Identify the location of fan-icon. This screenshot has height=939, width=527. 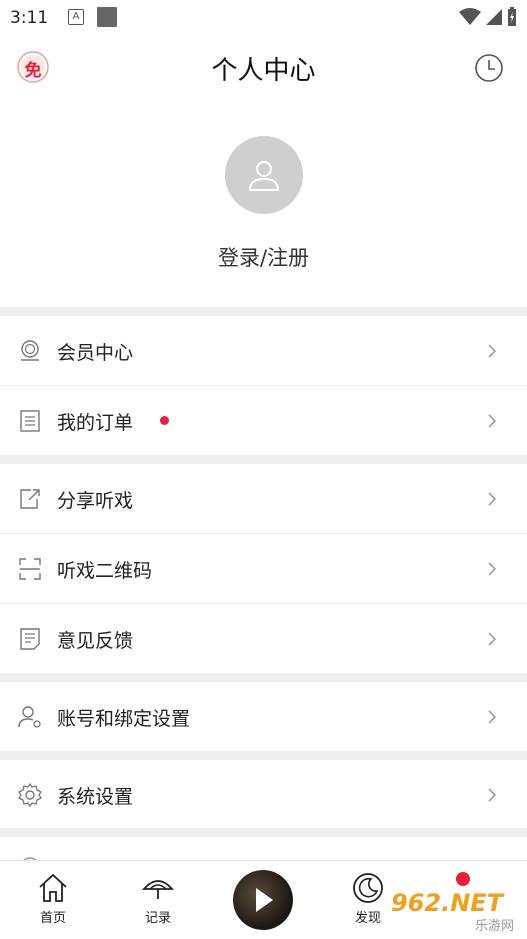
(158, 889).